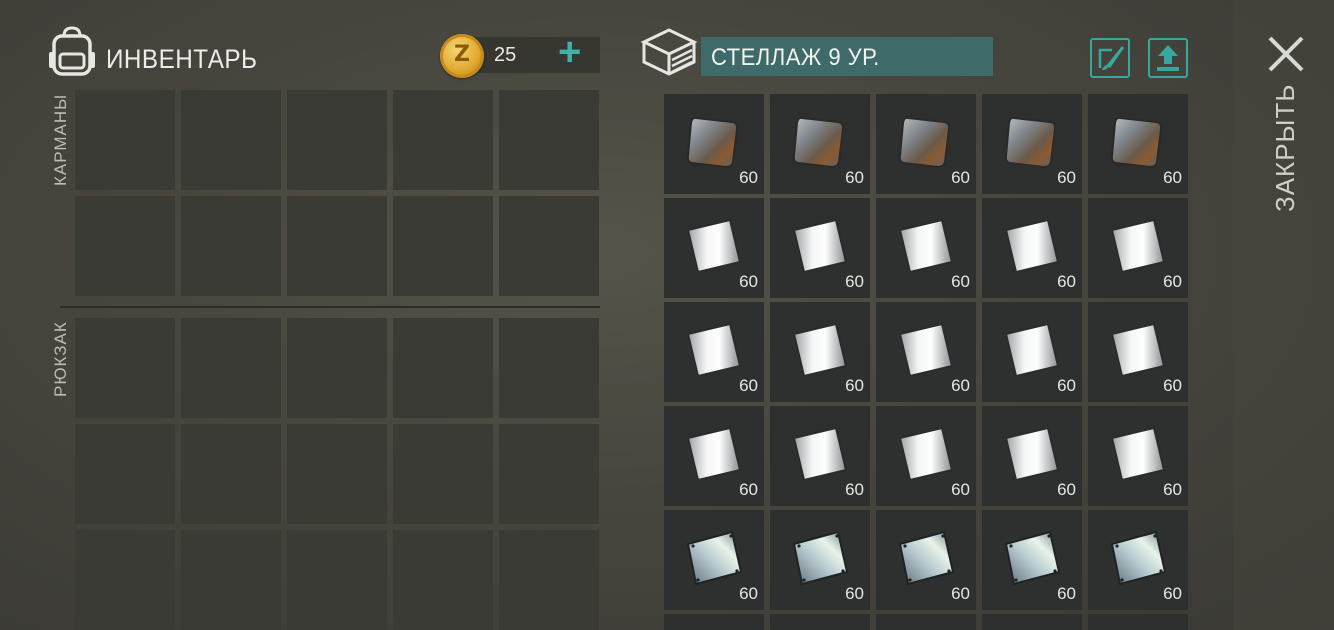  Describe the element at coordinates (60, 139) in the screenshot. I see `pockets-label: КАРМАНЫ` at that location.